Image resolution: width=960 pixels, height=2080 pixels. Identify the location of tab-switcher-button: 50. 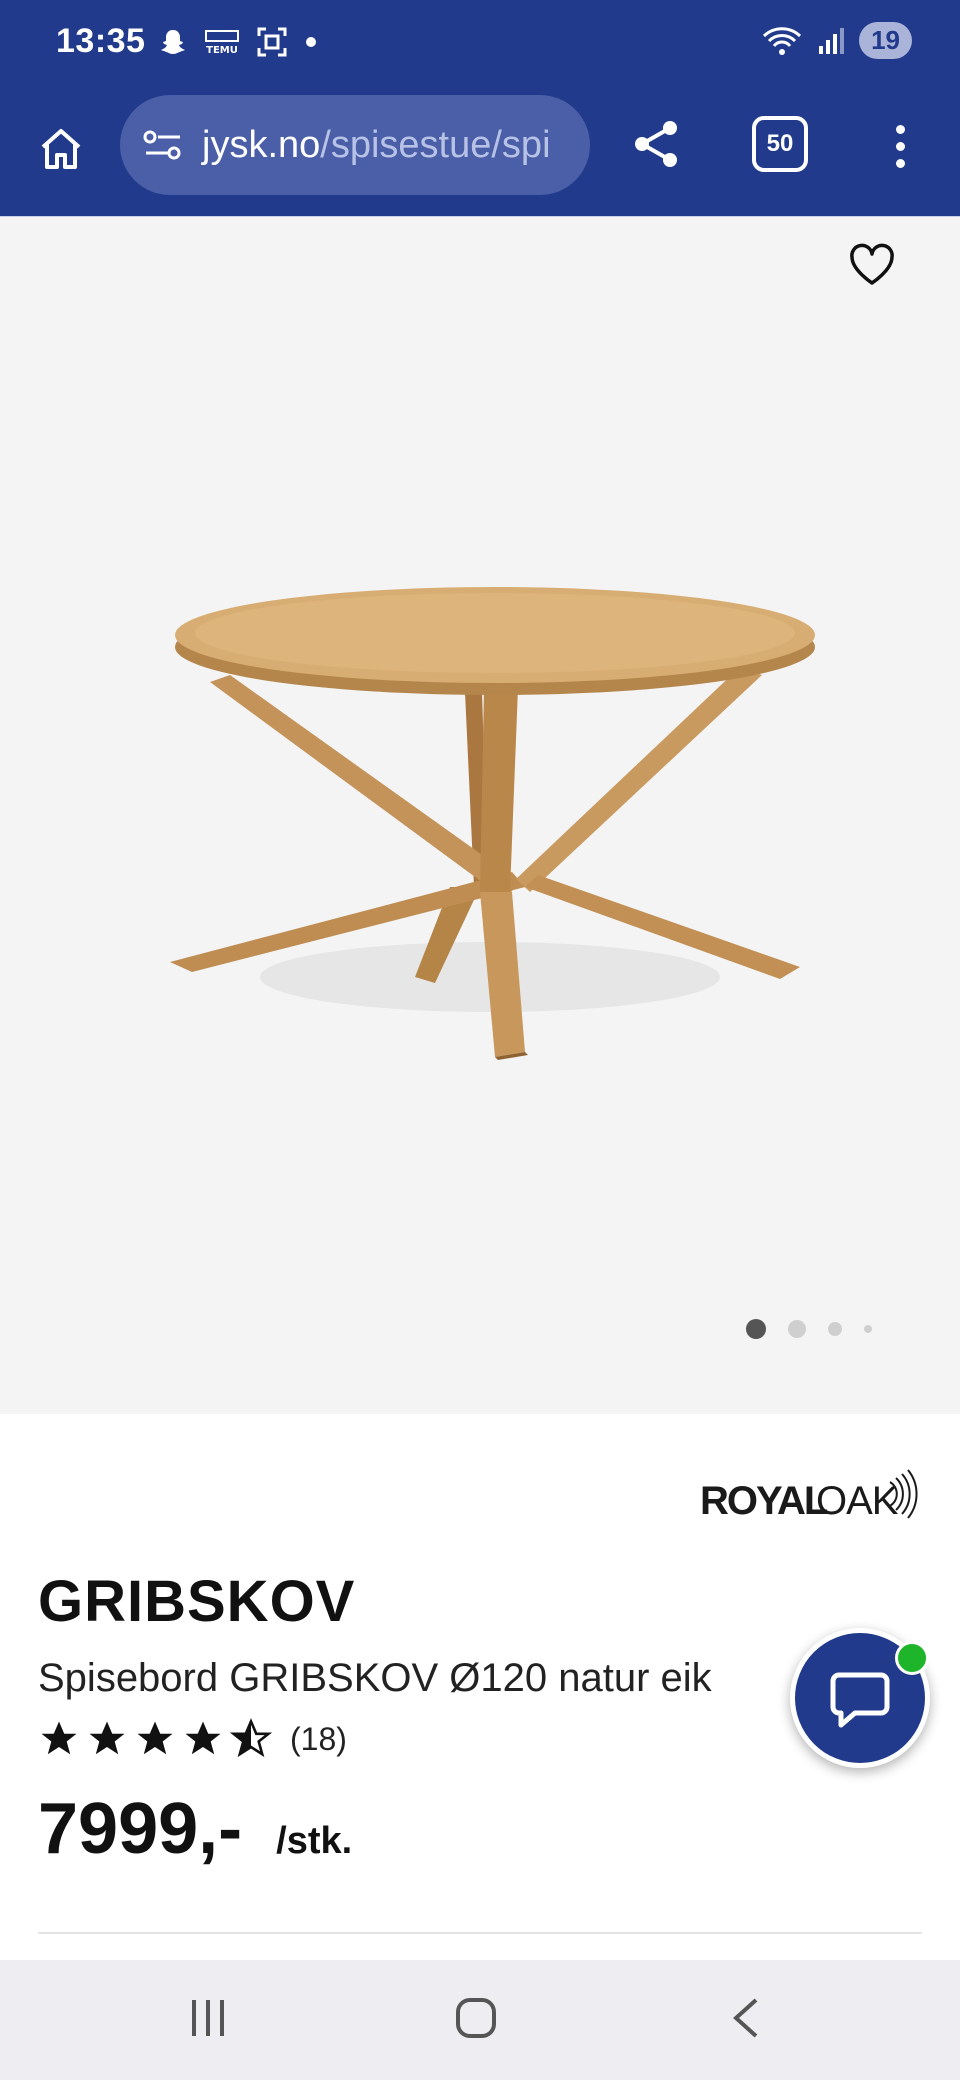
(780, 144).